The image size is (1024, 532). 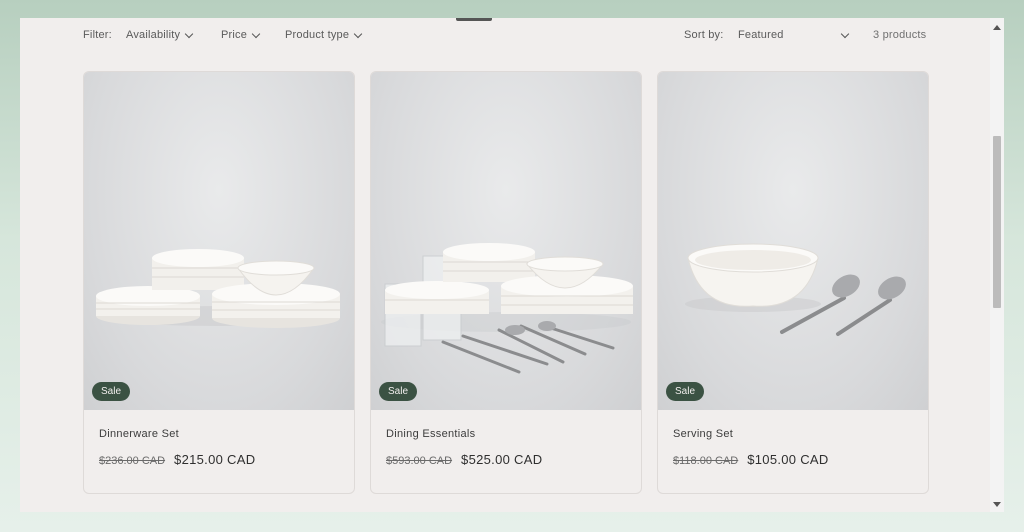 I want to click on scroll-down-arrow-icon, so click(x=997, y=504).